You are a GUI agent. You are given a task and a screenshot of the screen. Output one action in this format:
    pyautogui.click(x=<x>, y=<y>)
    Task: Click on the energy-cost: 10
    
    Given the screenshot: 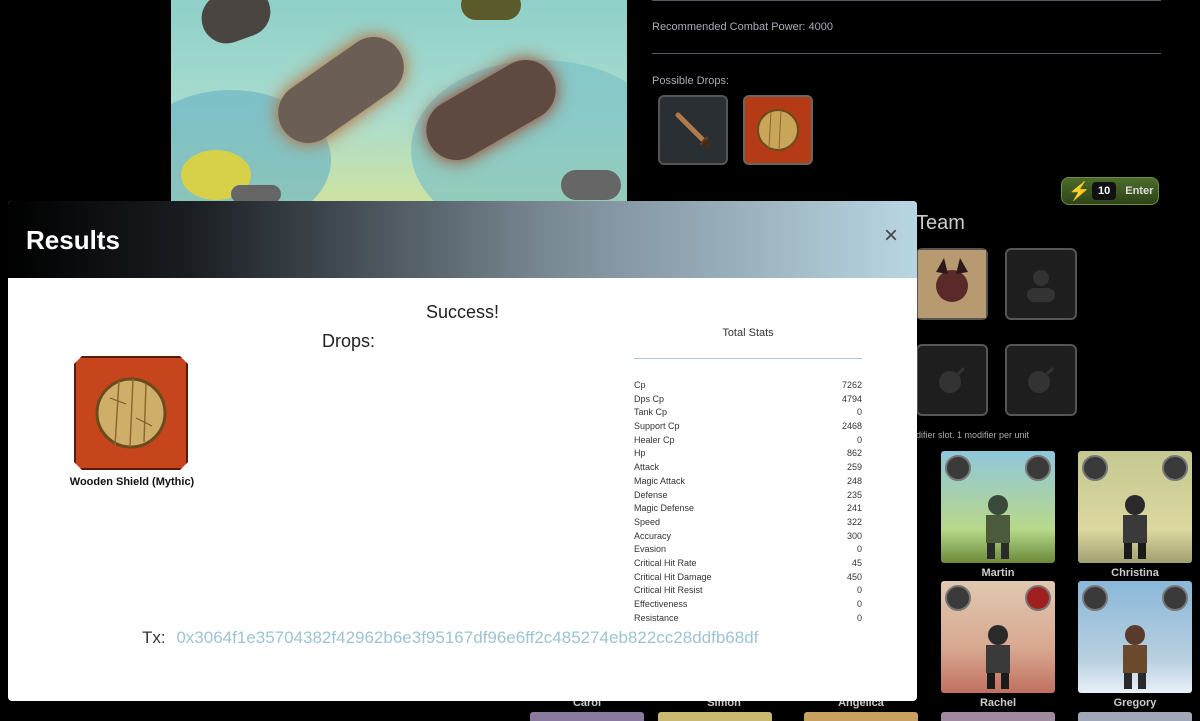 What is the action you would take?
    pyautogui.click(x=1104, y=191)
    